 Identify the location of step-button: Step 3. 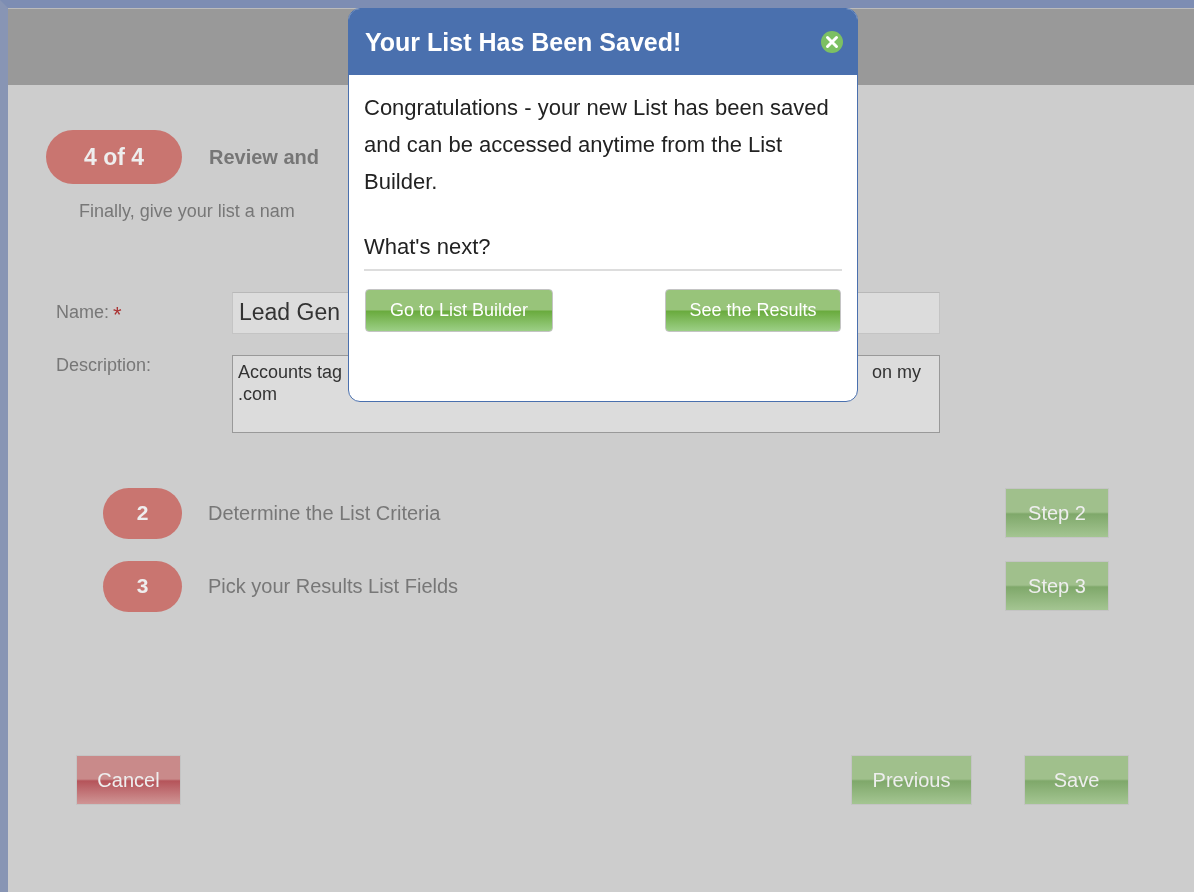
(1057, 586).